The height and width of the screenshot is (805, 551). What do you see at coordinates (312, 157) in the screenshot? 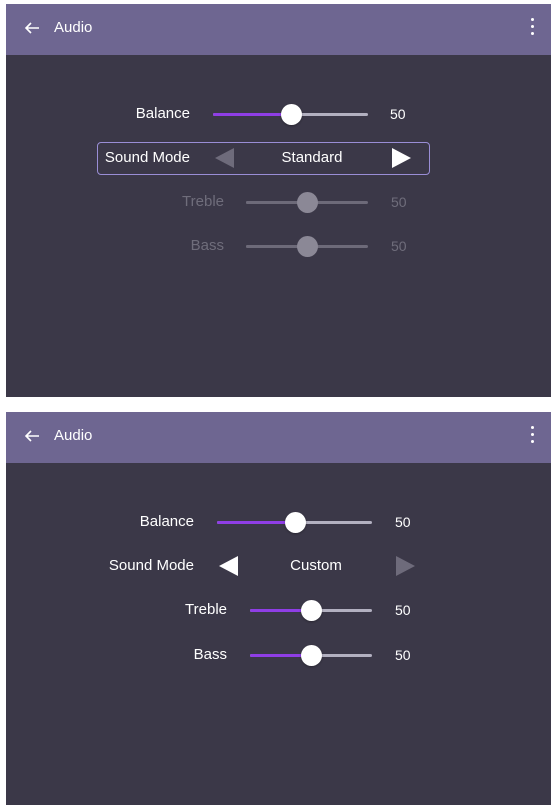
I see `sound-mode-value: Standard` at bounding box center [312, 157].